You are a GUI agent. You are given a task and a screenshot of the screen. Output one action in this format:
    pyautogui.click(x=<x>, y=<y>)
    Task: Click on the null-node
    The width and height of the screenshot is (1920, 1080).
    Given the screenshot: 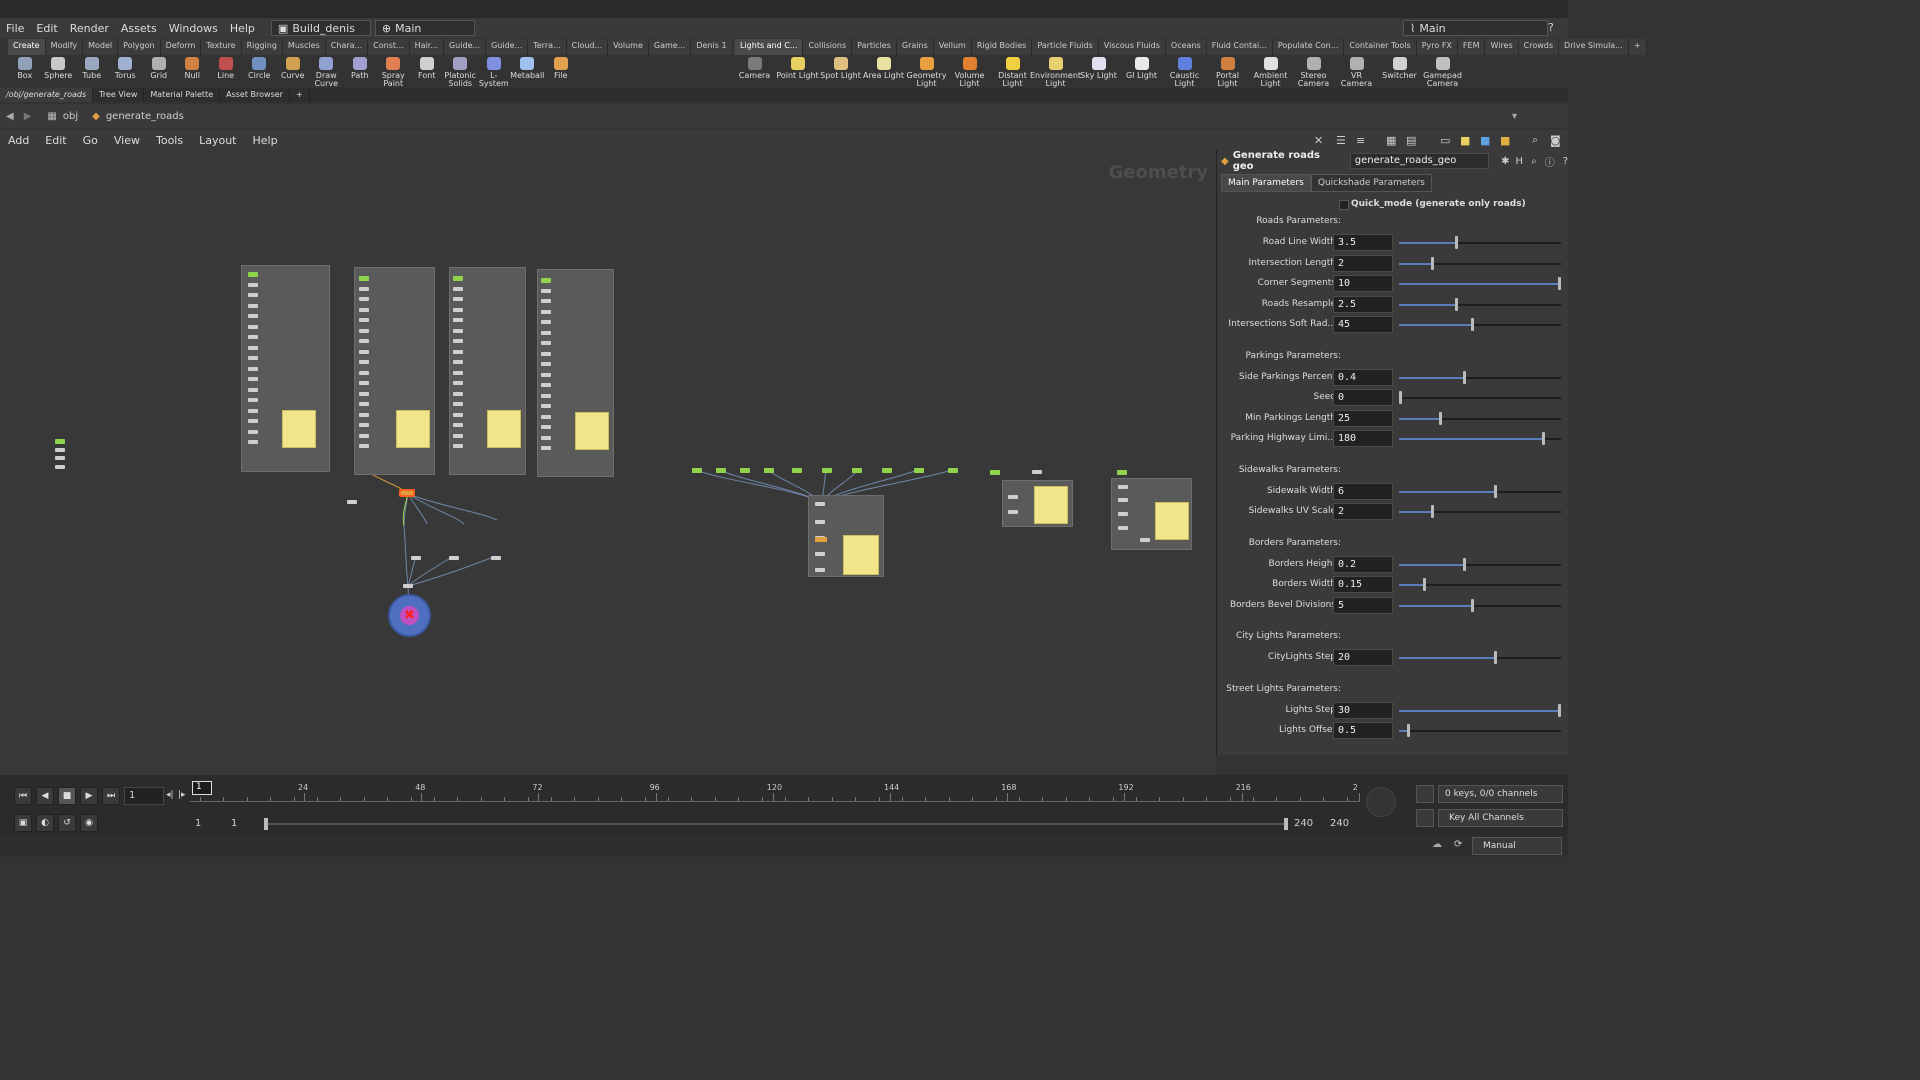 What is the action you would take?
    pyautogui.click(x=821, y=539)
    